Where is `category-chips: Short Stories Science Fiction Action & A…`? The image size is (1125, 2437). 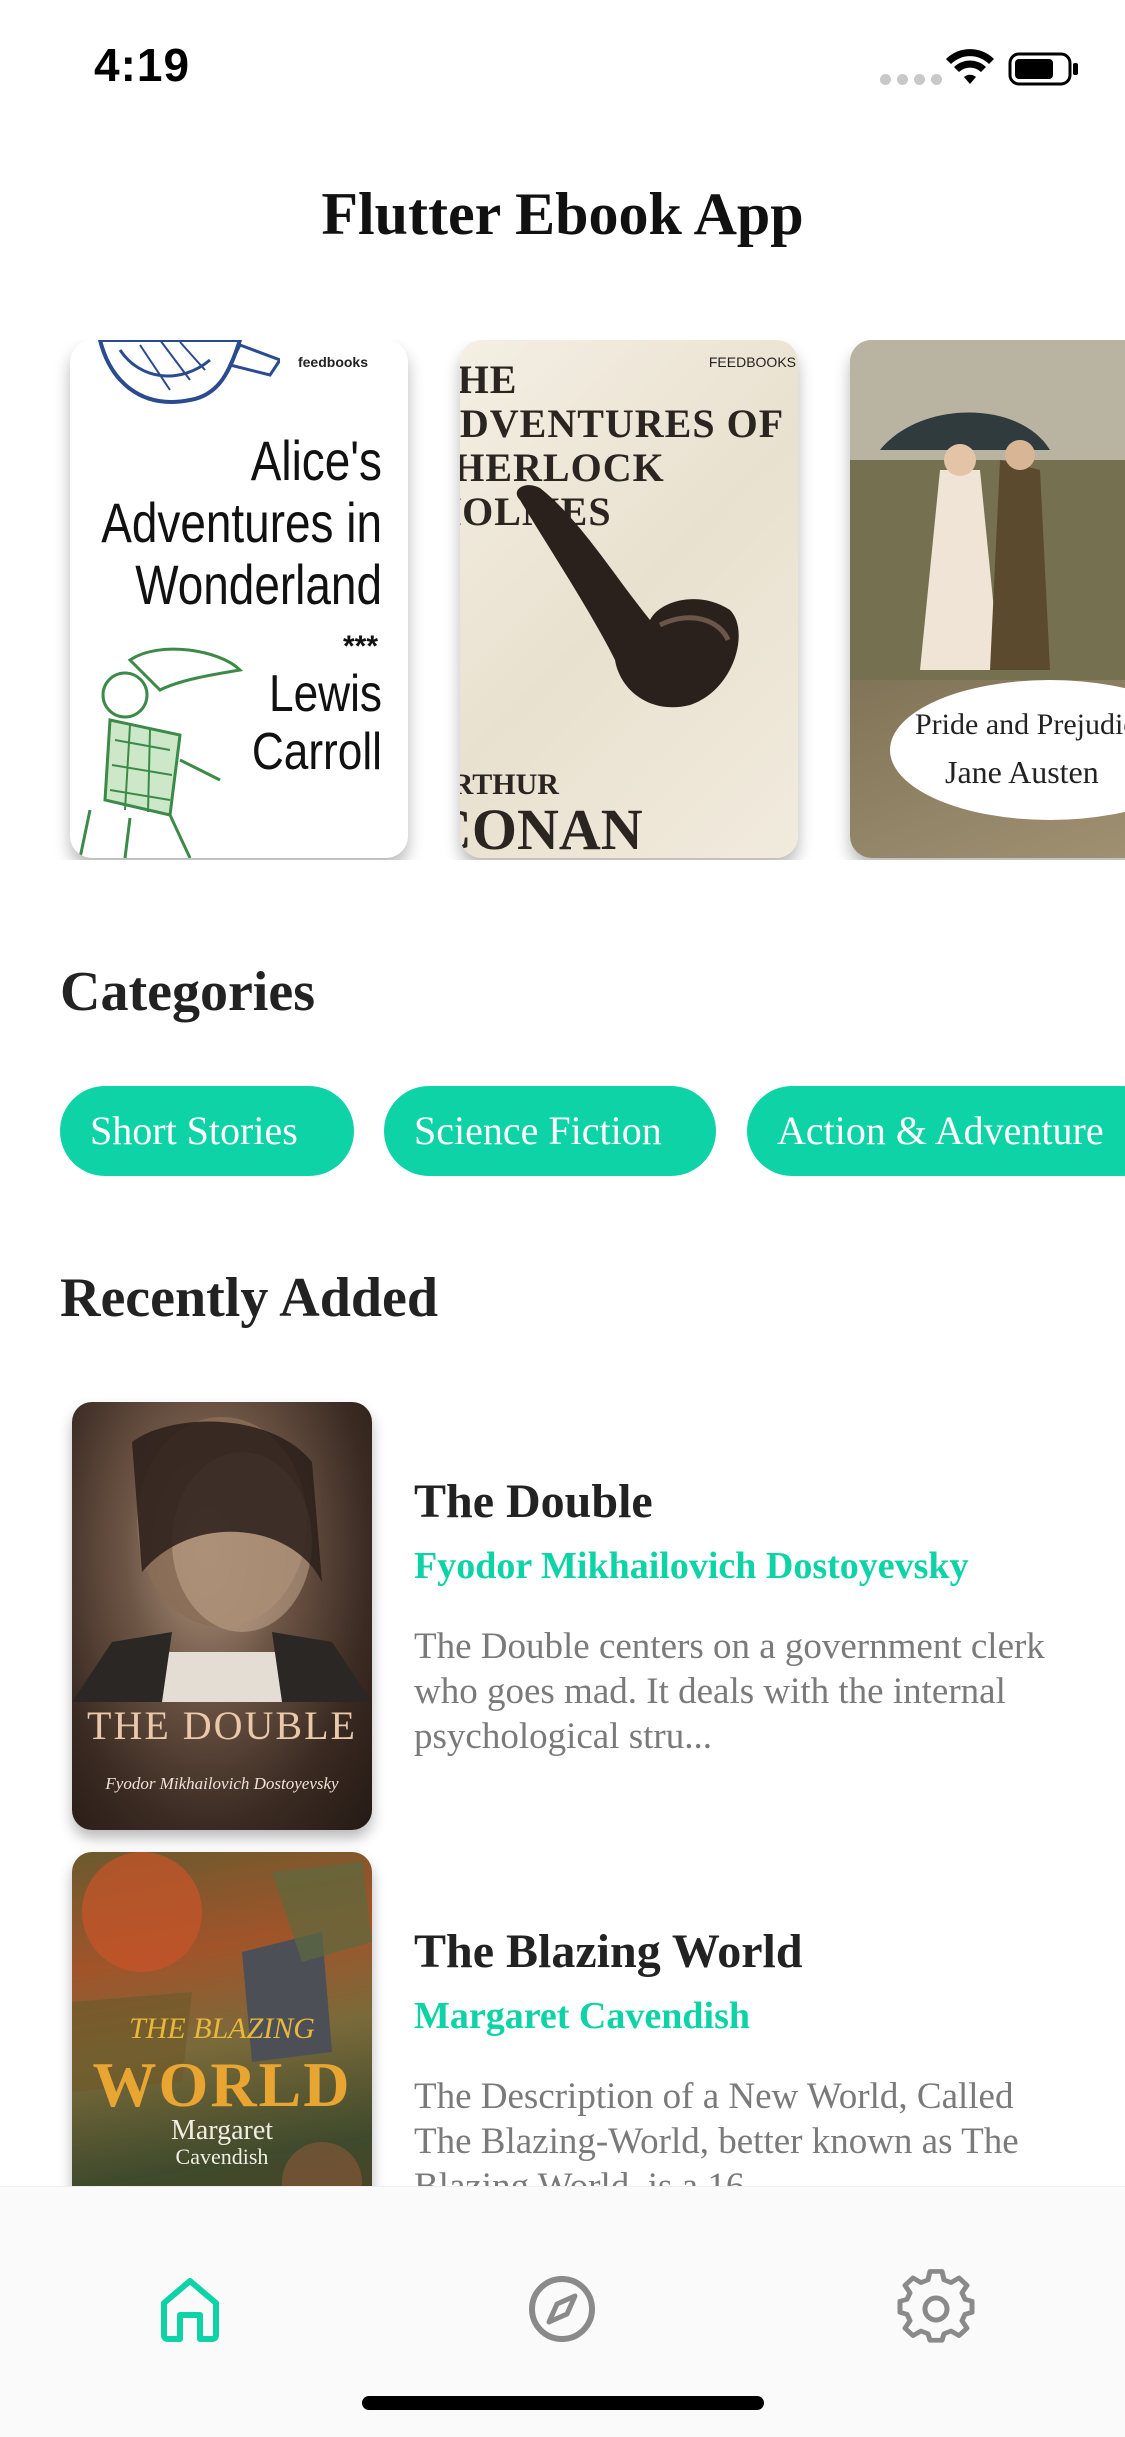 category-chips: Short Stories Science Fiction Action & A… is located at coordinates (592, 1131).